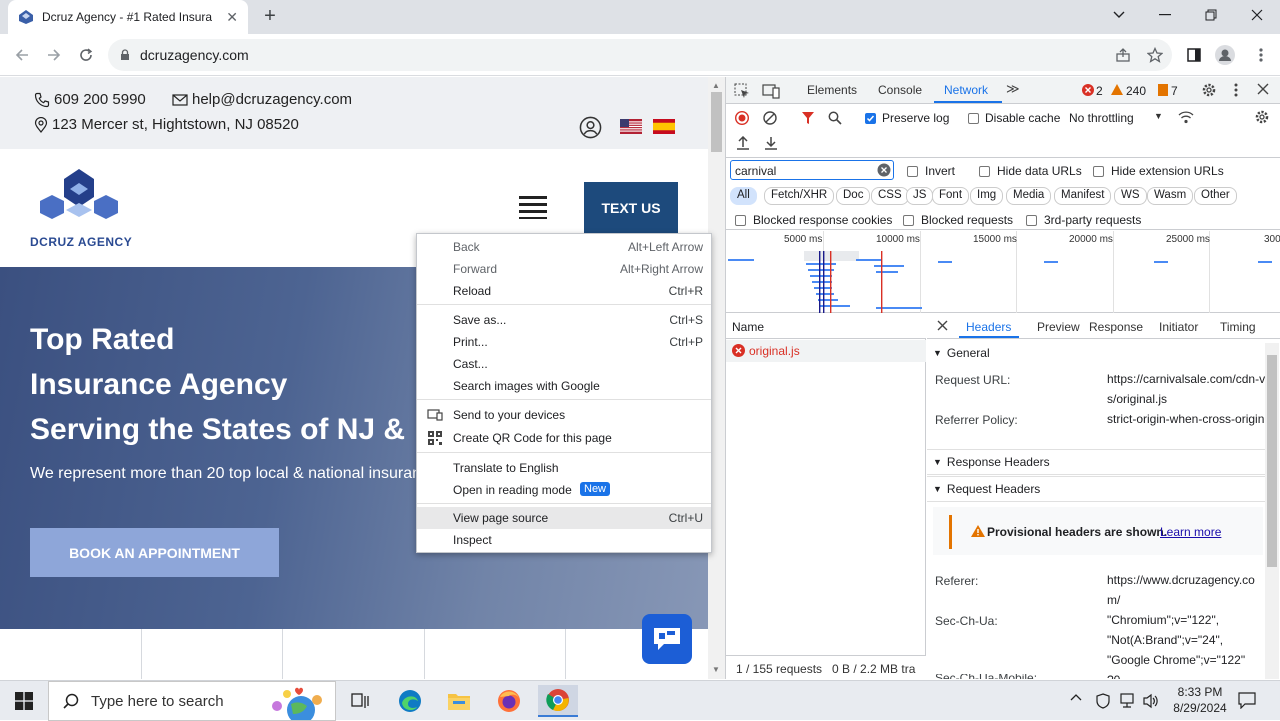 The image size is (1280, 721). I want to click on type-filter-all: All, so click(743, 196).